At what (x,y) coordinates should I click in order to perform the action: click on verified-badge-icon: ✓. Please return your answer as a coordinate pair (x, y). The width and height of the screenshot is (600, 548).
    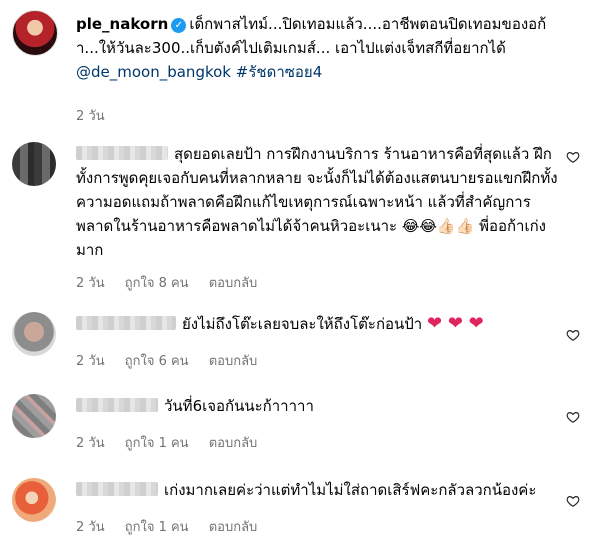
    Looking at the image, I should click on (179, 25).